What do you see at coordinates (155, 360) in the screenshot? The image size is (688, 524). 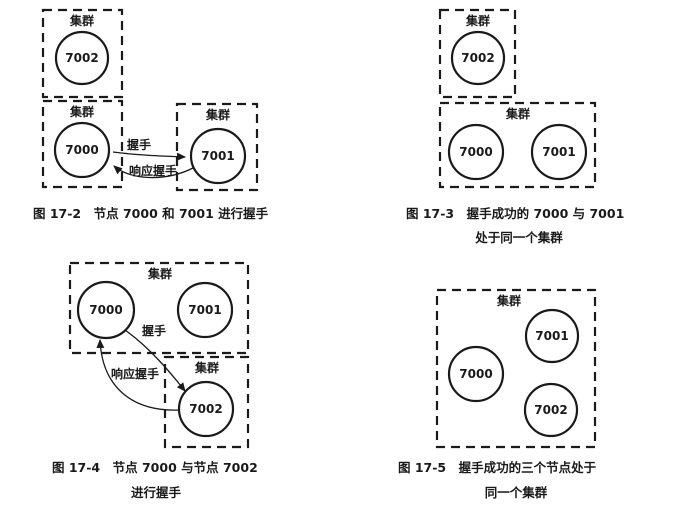 I see `fig4-handshake-arrow` at bounding box center [155, 360].